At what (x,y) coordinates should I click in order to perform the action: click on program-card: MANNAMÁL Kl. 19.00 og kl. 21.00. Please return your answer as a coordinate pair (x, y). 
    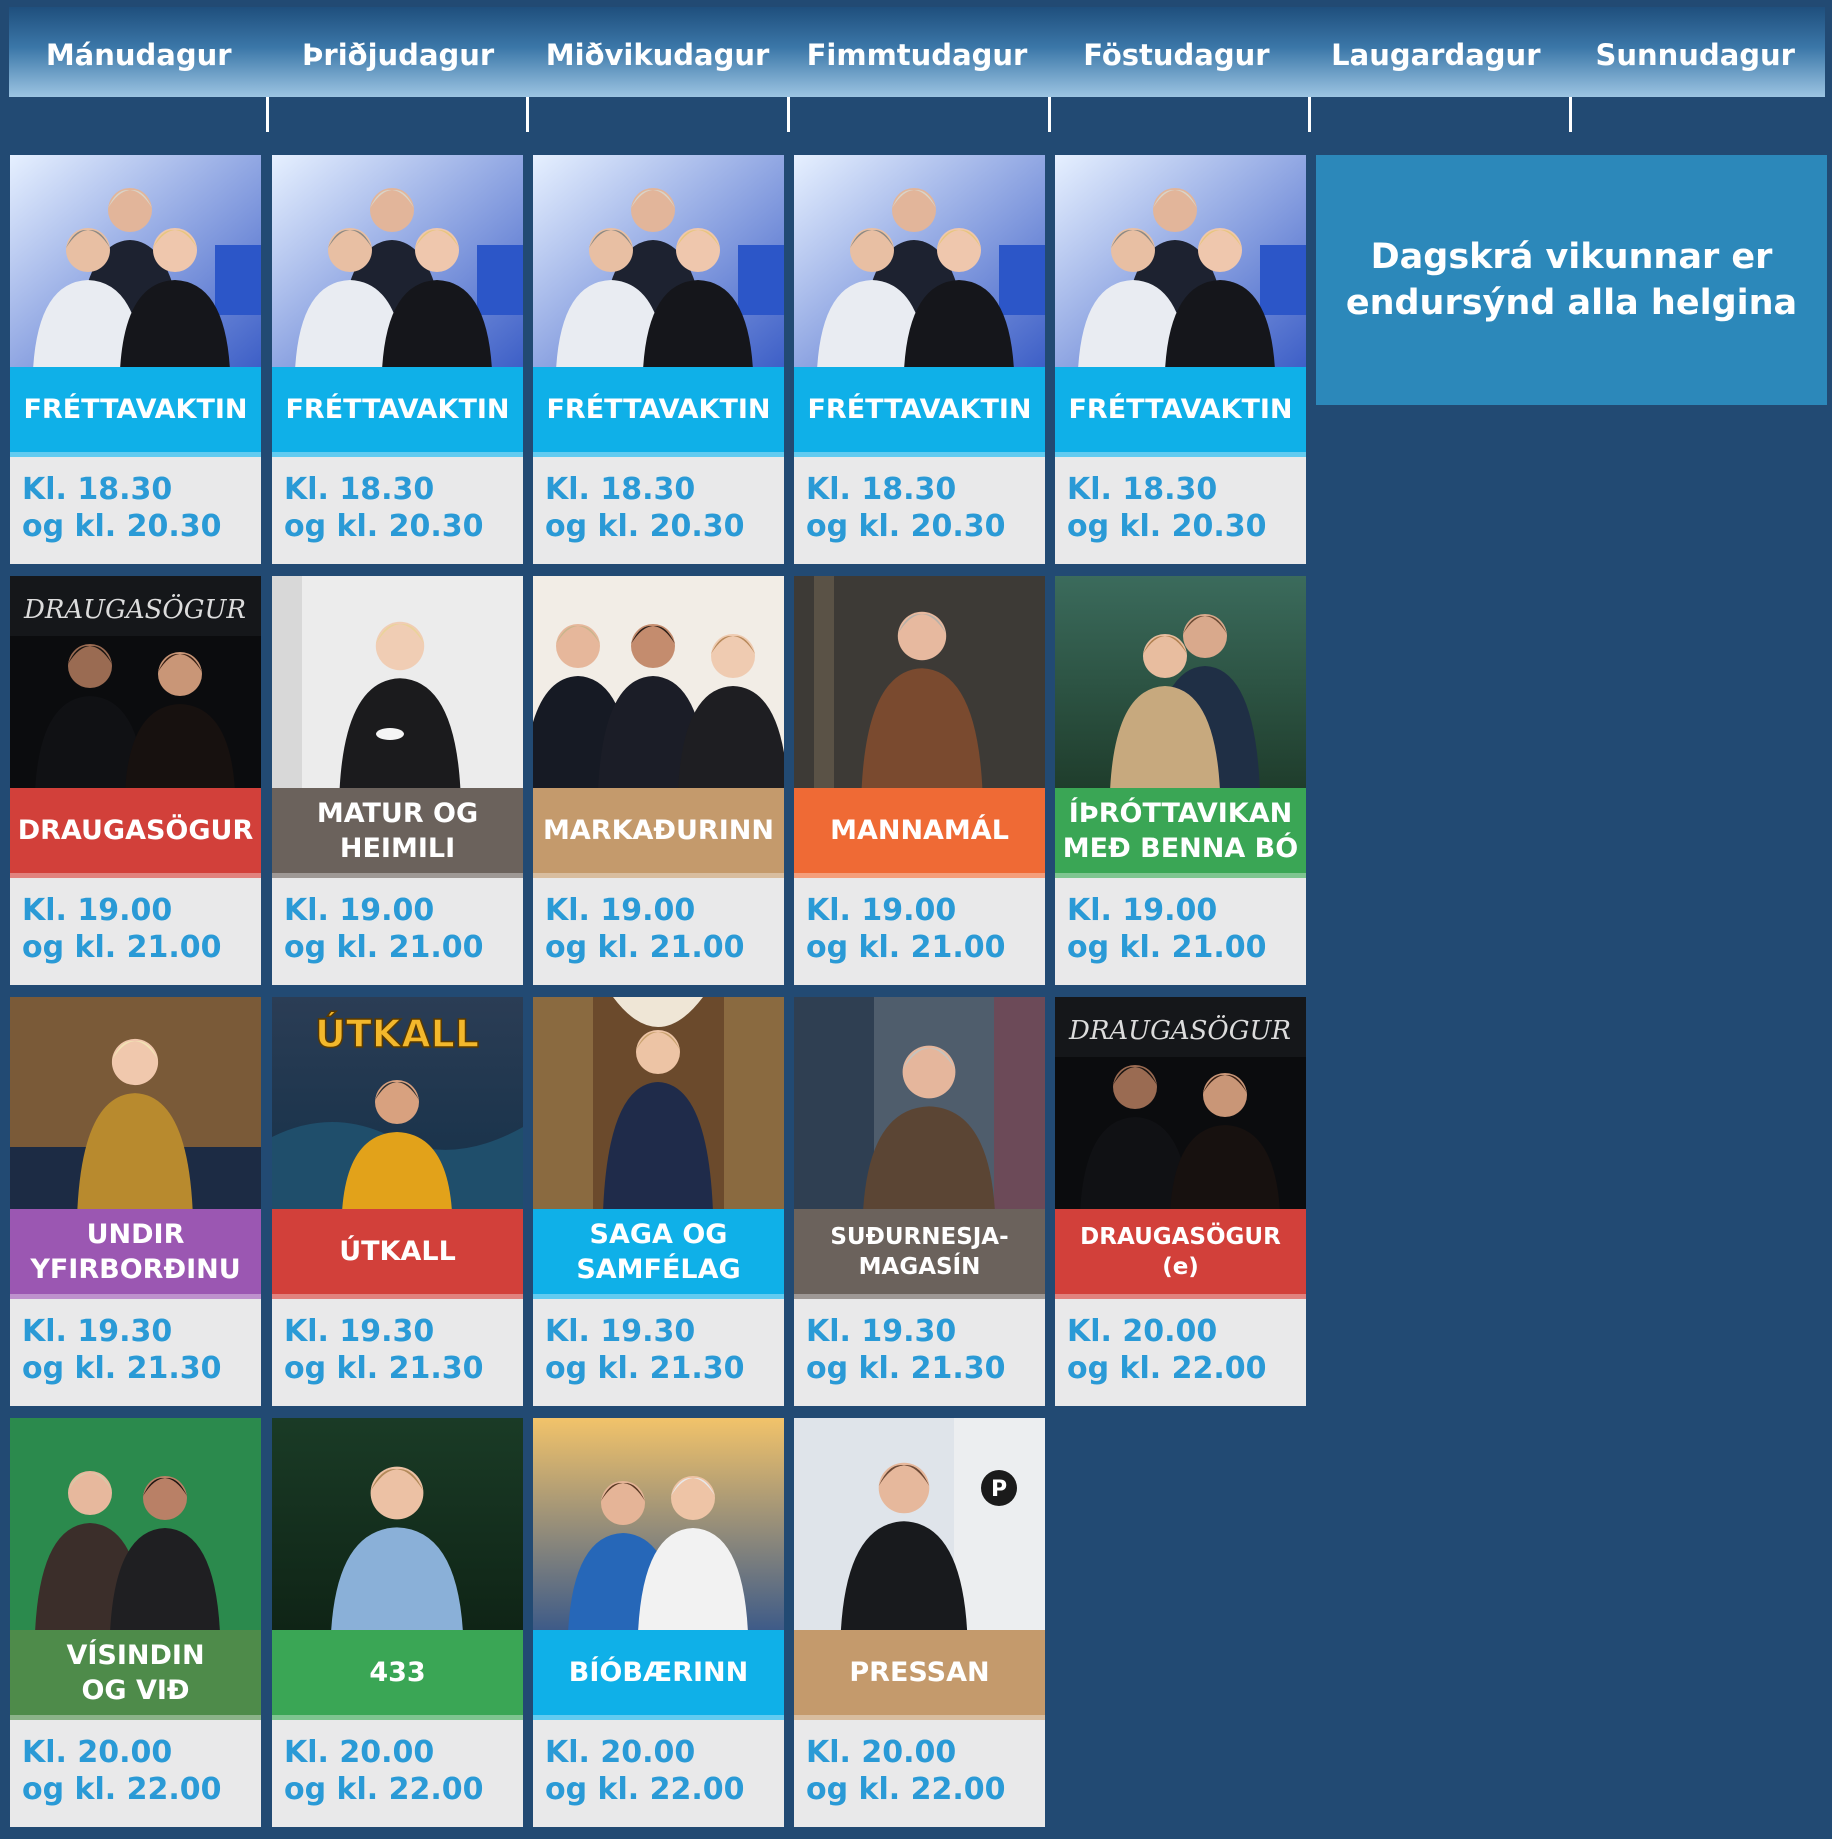
    Looking at the image, I should click on (919, 780).